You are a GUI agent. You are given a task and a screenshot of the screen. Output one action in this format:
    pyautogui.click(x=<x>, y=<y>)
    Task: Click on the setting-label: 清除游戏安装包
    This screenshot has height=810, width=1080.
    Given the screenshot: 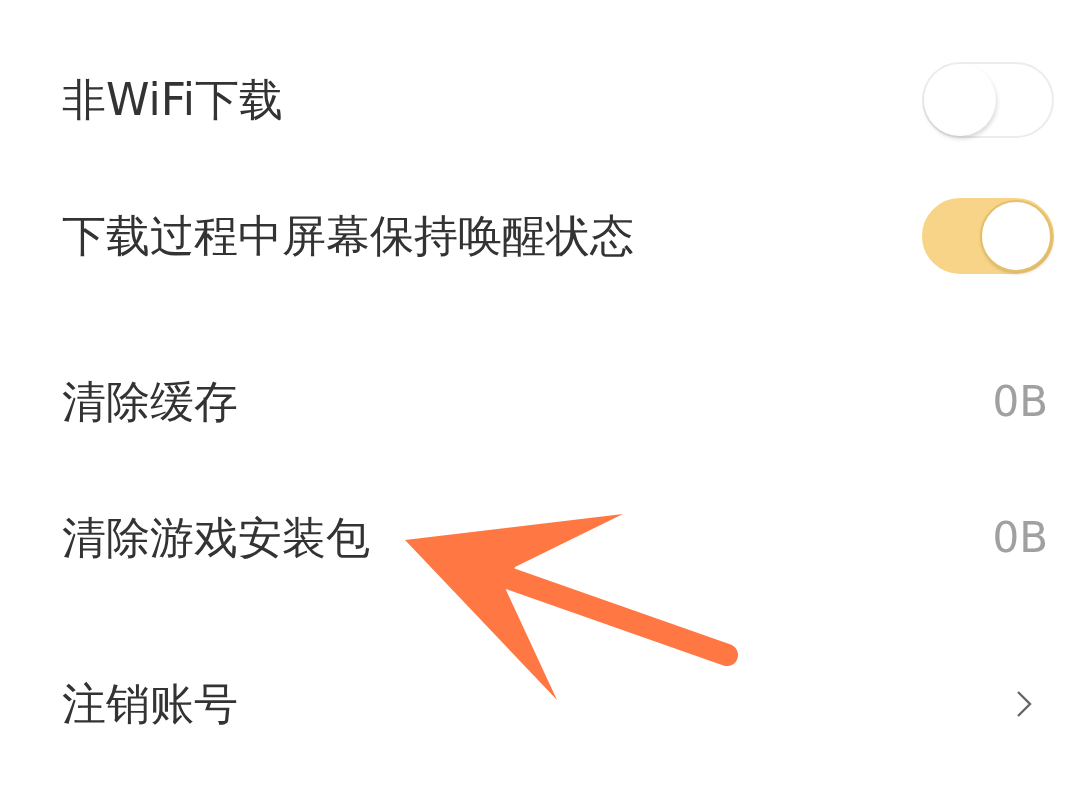 What is the action you would take?
    pyautogui.click(x=216, y=538)
    